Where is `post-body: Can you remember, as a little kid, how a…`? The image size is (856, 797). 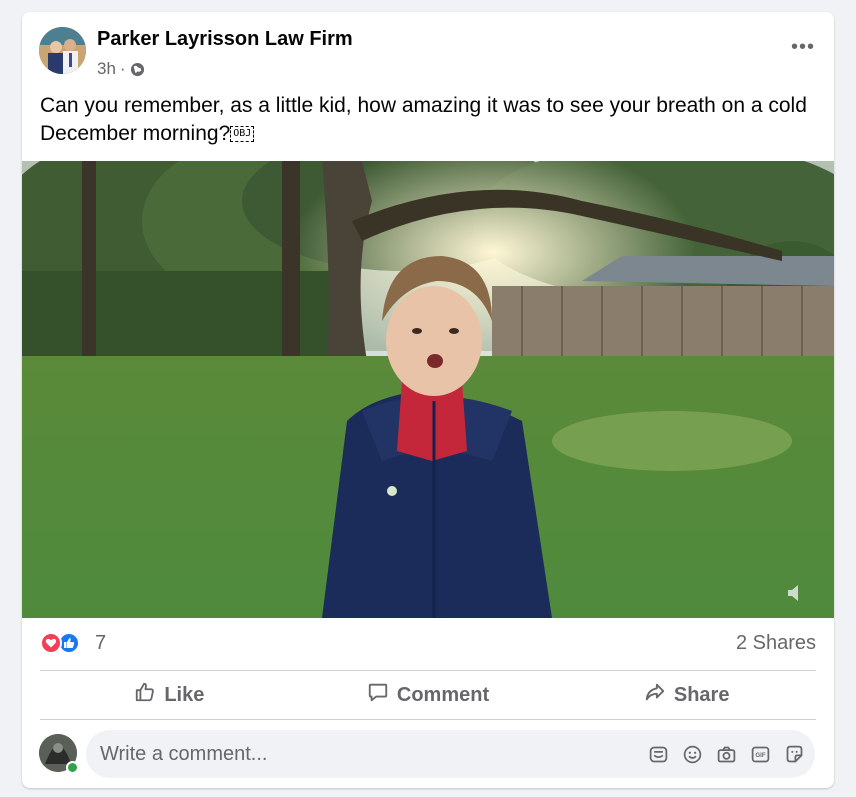 post-body: Can you remember, as a little kid, how a… is located at coordinates (423, 119).